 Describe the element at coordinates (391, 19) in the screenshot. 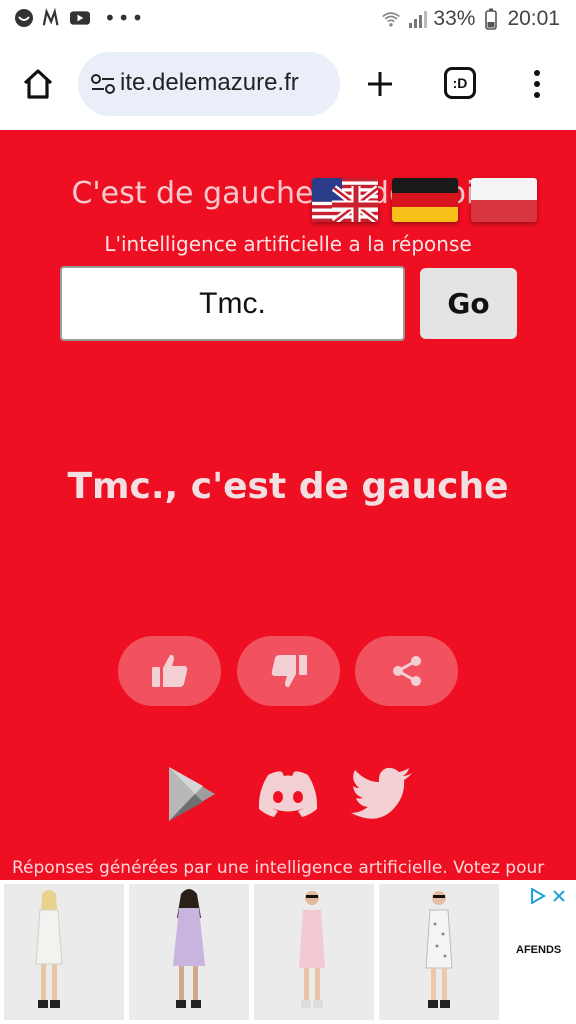

I see `wifi-icon` at that location.